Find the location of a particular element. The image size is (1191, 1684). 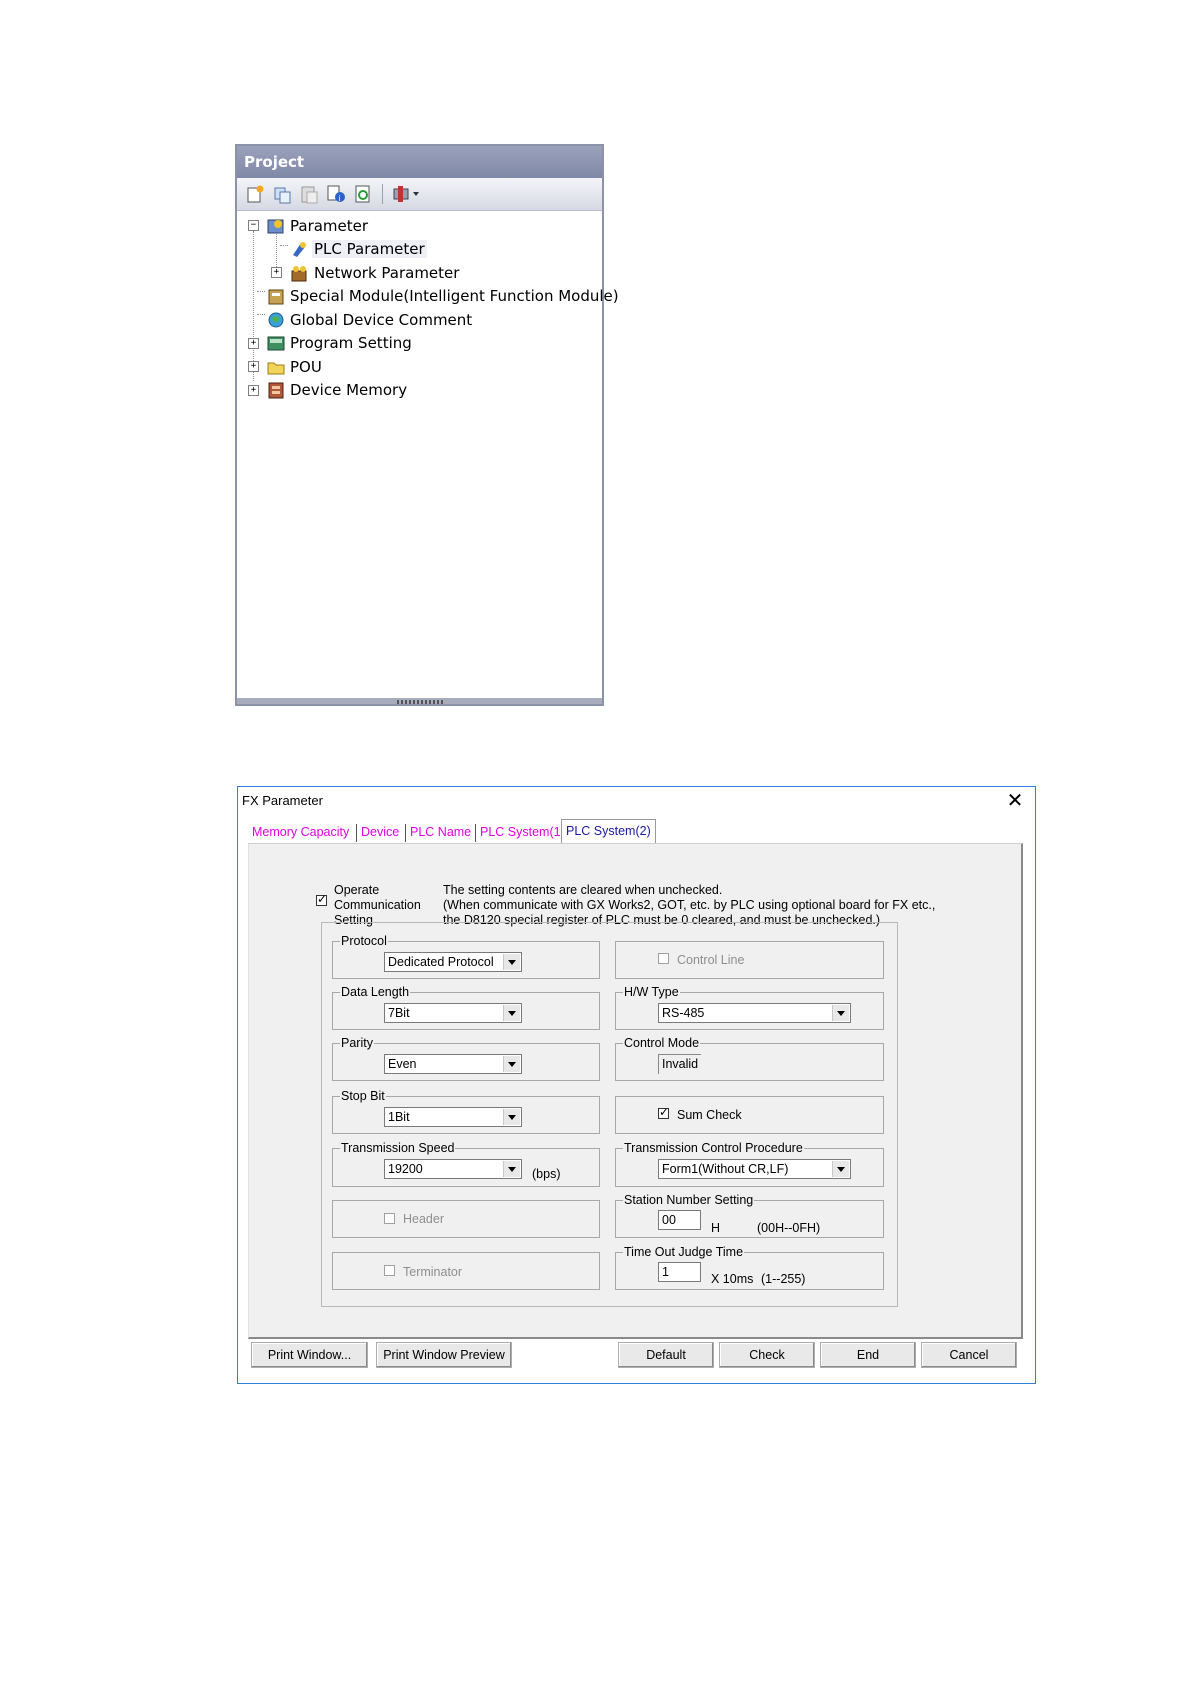

new-item-icon is located at coordinates (255, 194).